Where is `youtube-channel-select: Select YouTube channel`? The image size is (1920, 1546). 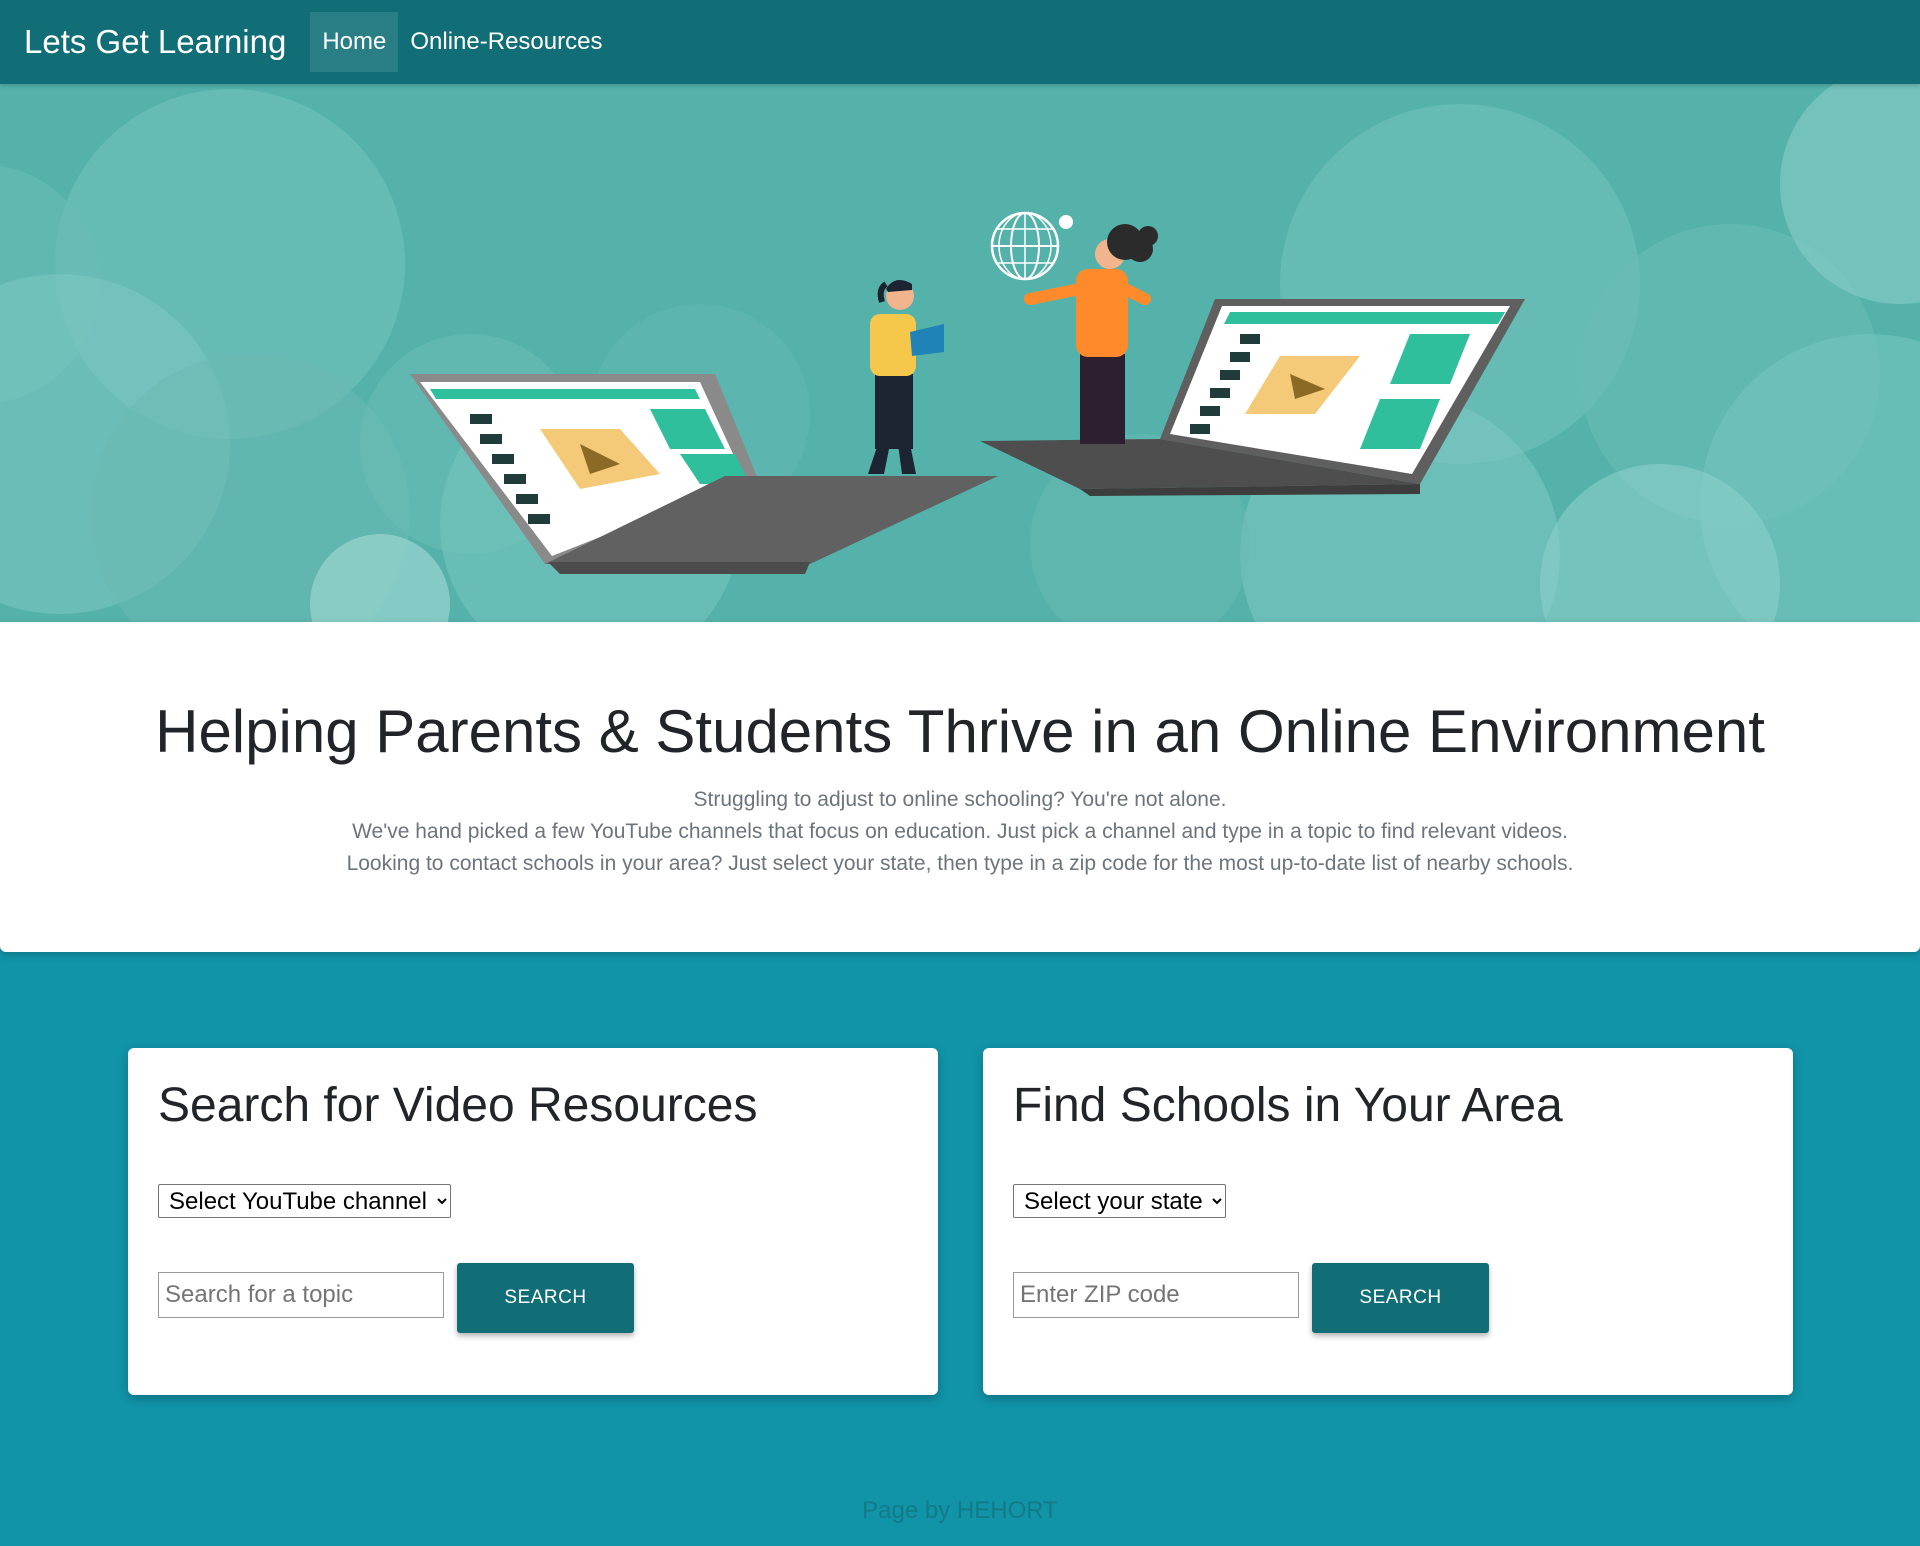 youtube-channel-select: Select YouTube channel is located at coordinates (304, 1201).